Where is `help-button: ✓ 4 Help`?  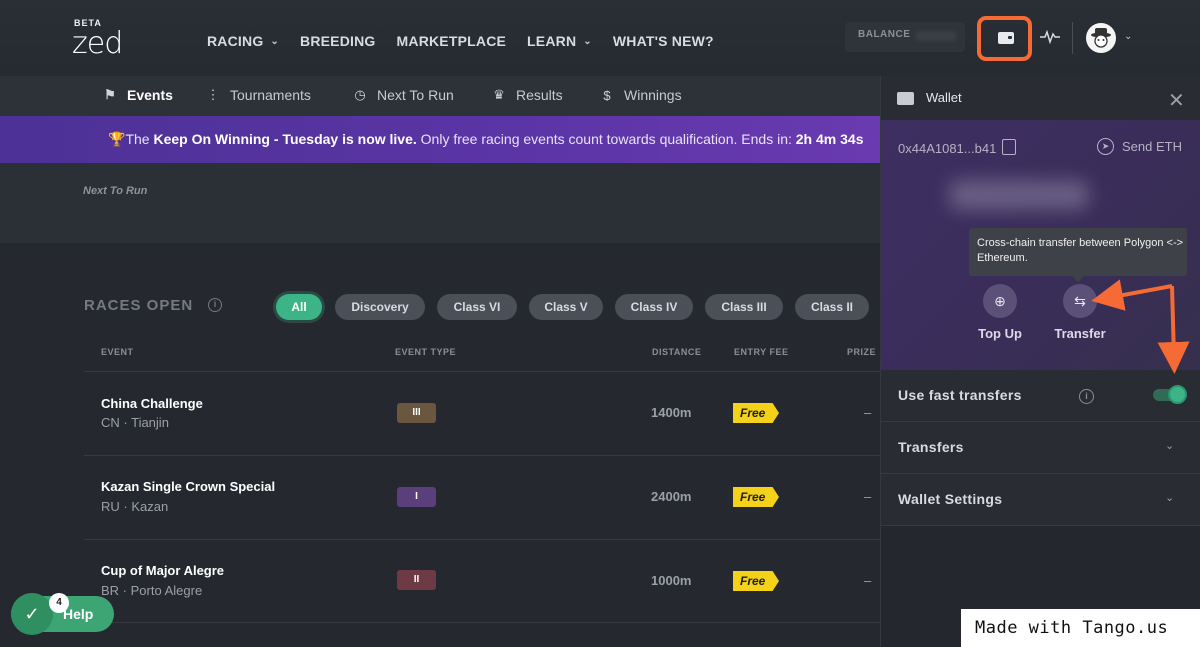 help-button: ✓ 4 Help is located at coordinates (62, 614).